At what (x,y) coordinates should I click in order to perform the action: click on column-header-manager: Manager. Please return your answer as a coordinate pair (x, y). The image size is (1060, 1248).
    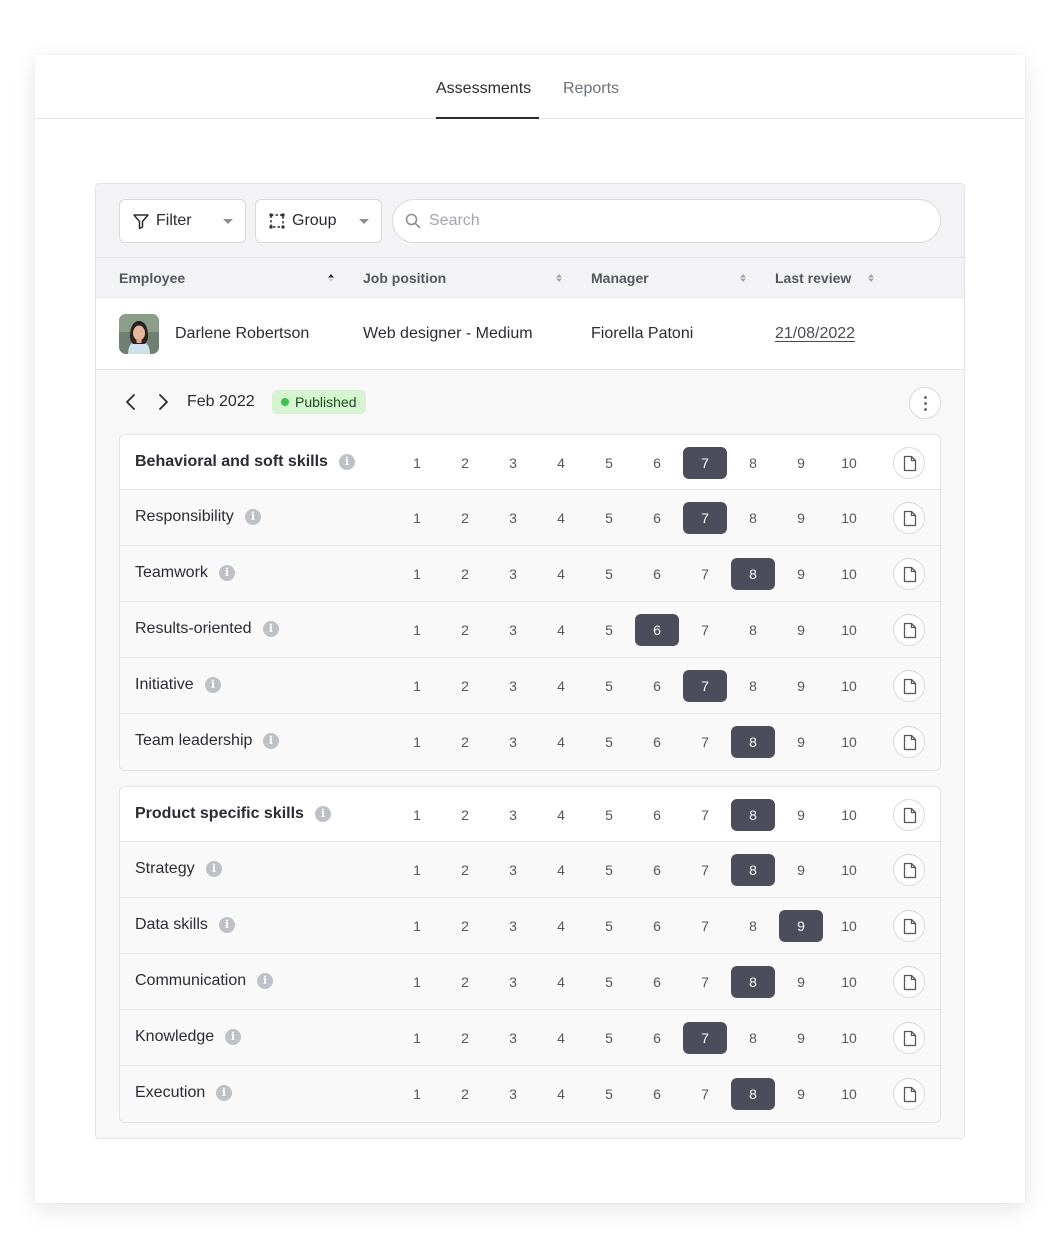
    Looking at the image, I should click on (620, 278).